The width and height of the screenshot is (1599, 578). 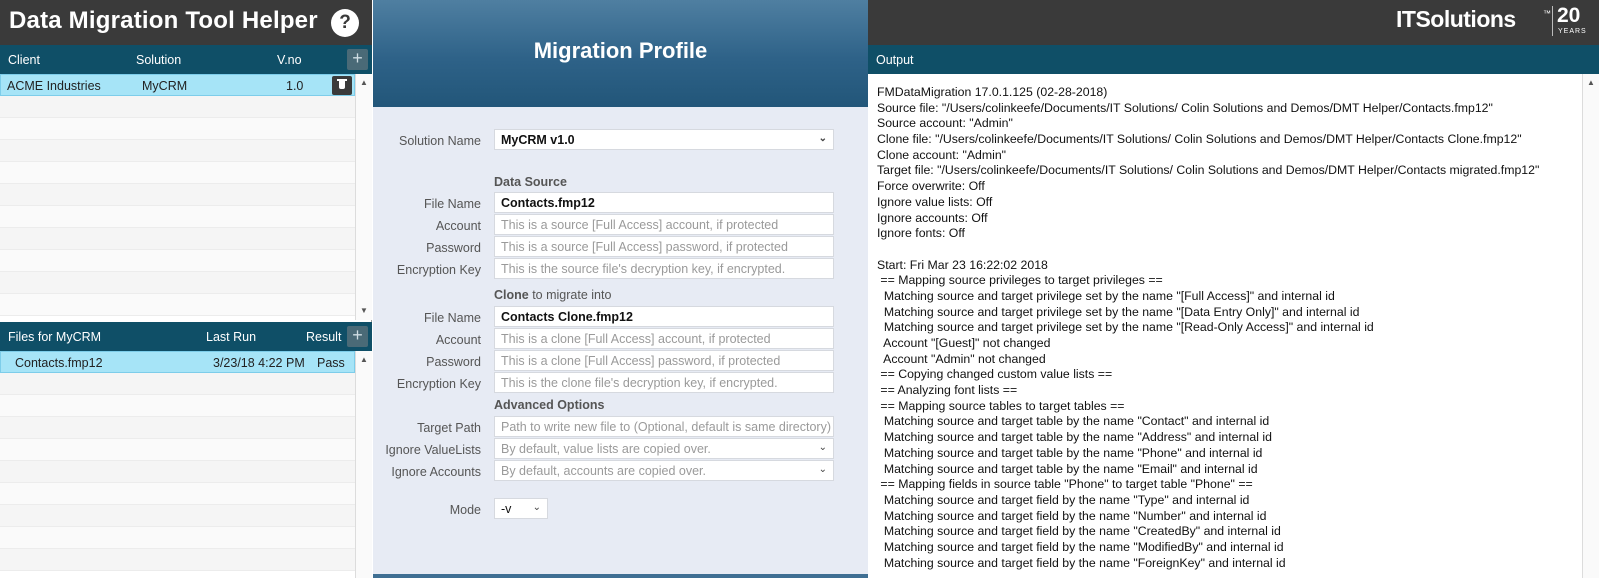 I want to click on target-path-label: Target Path, so click(x=449, y=428).